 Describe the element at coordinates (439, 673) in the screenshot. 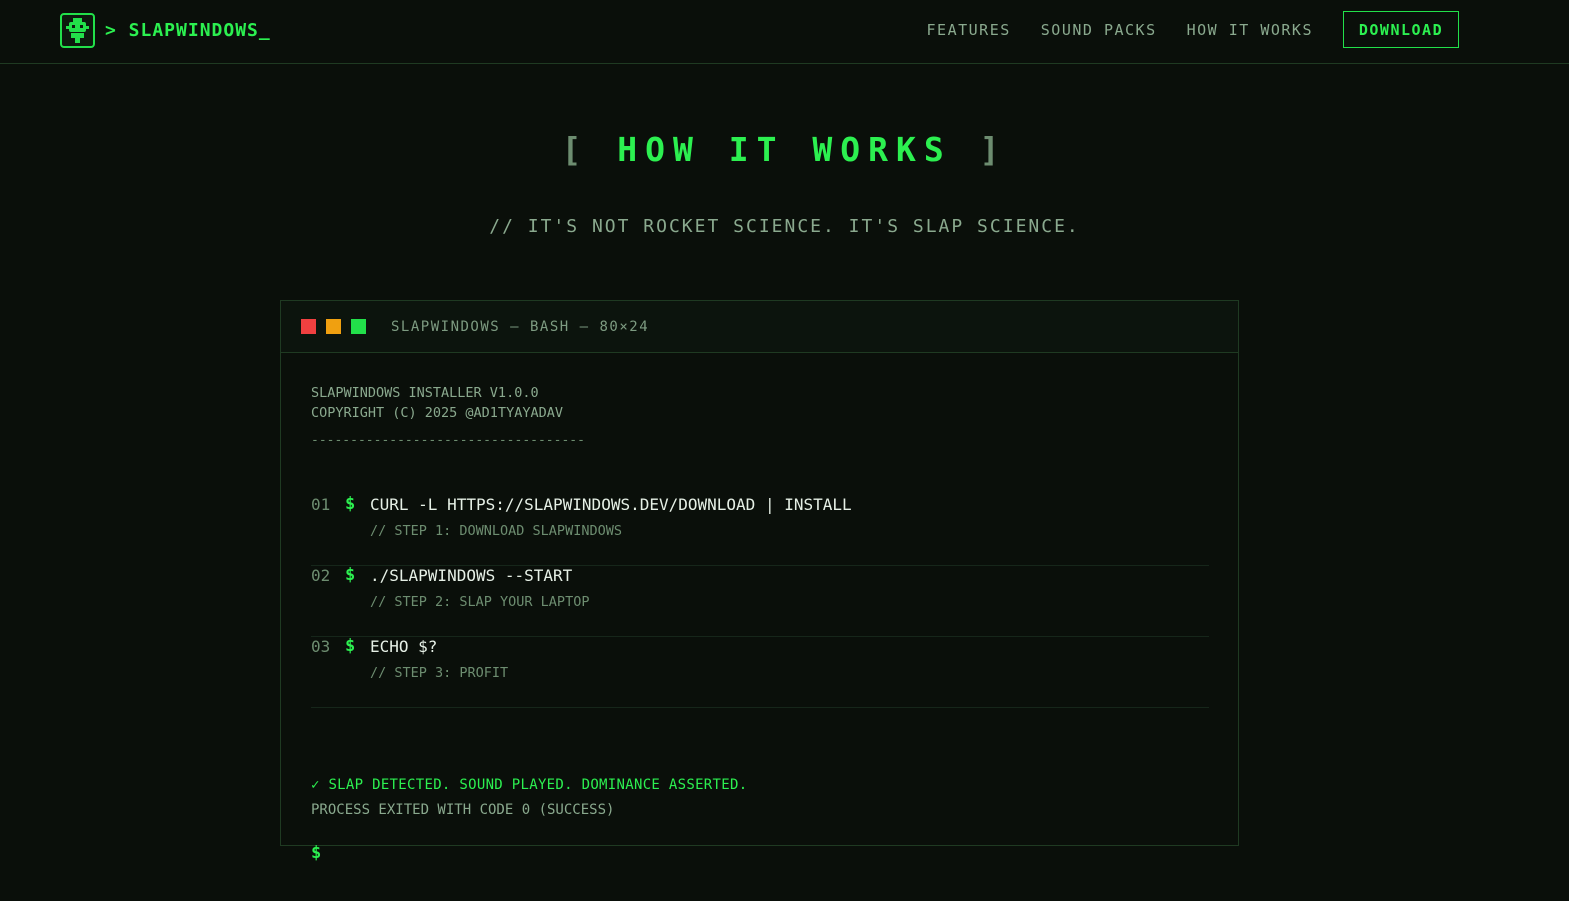

I see `step-comment: // STEP 3: PROFIT` at that location.